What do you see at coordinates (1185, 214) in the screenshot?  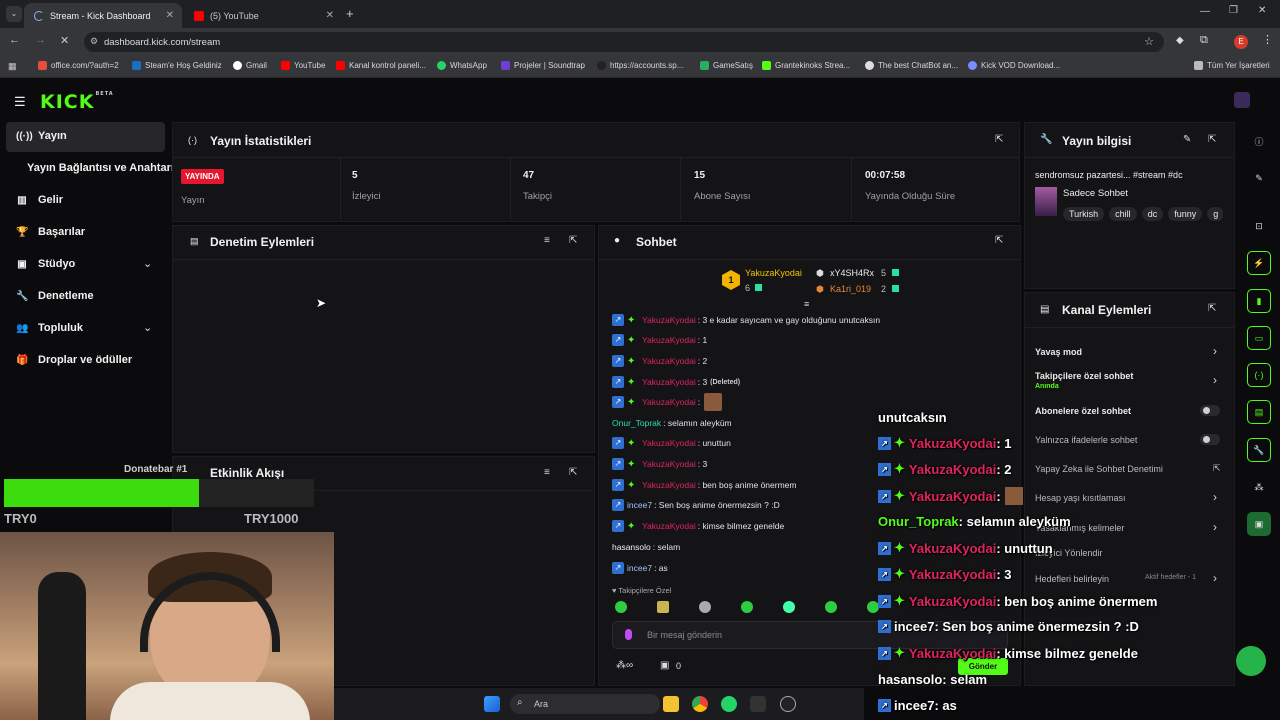 I see `tag-chip: funny` at bounding box center [1185, 214].